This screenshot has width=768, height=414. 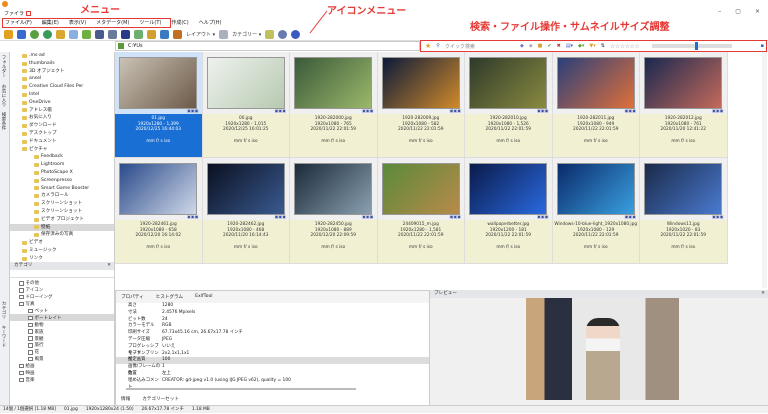 I want to click on binoculars-icon, so click(x=99, y=34).